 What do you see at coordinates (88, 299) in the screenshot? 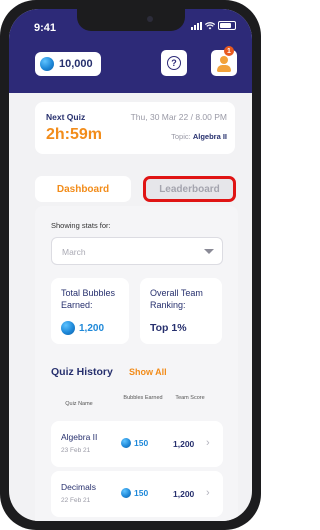
I see `total-bubbles-label: Total Bubbles Earned:` at bounding box center [88, 299].